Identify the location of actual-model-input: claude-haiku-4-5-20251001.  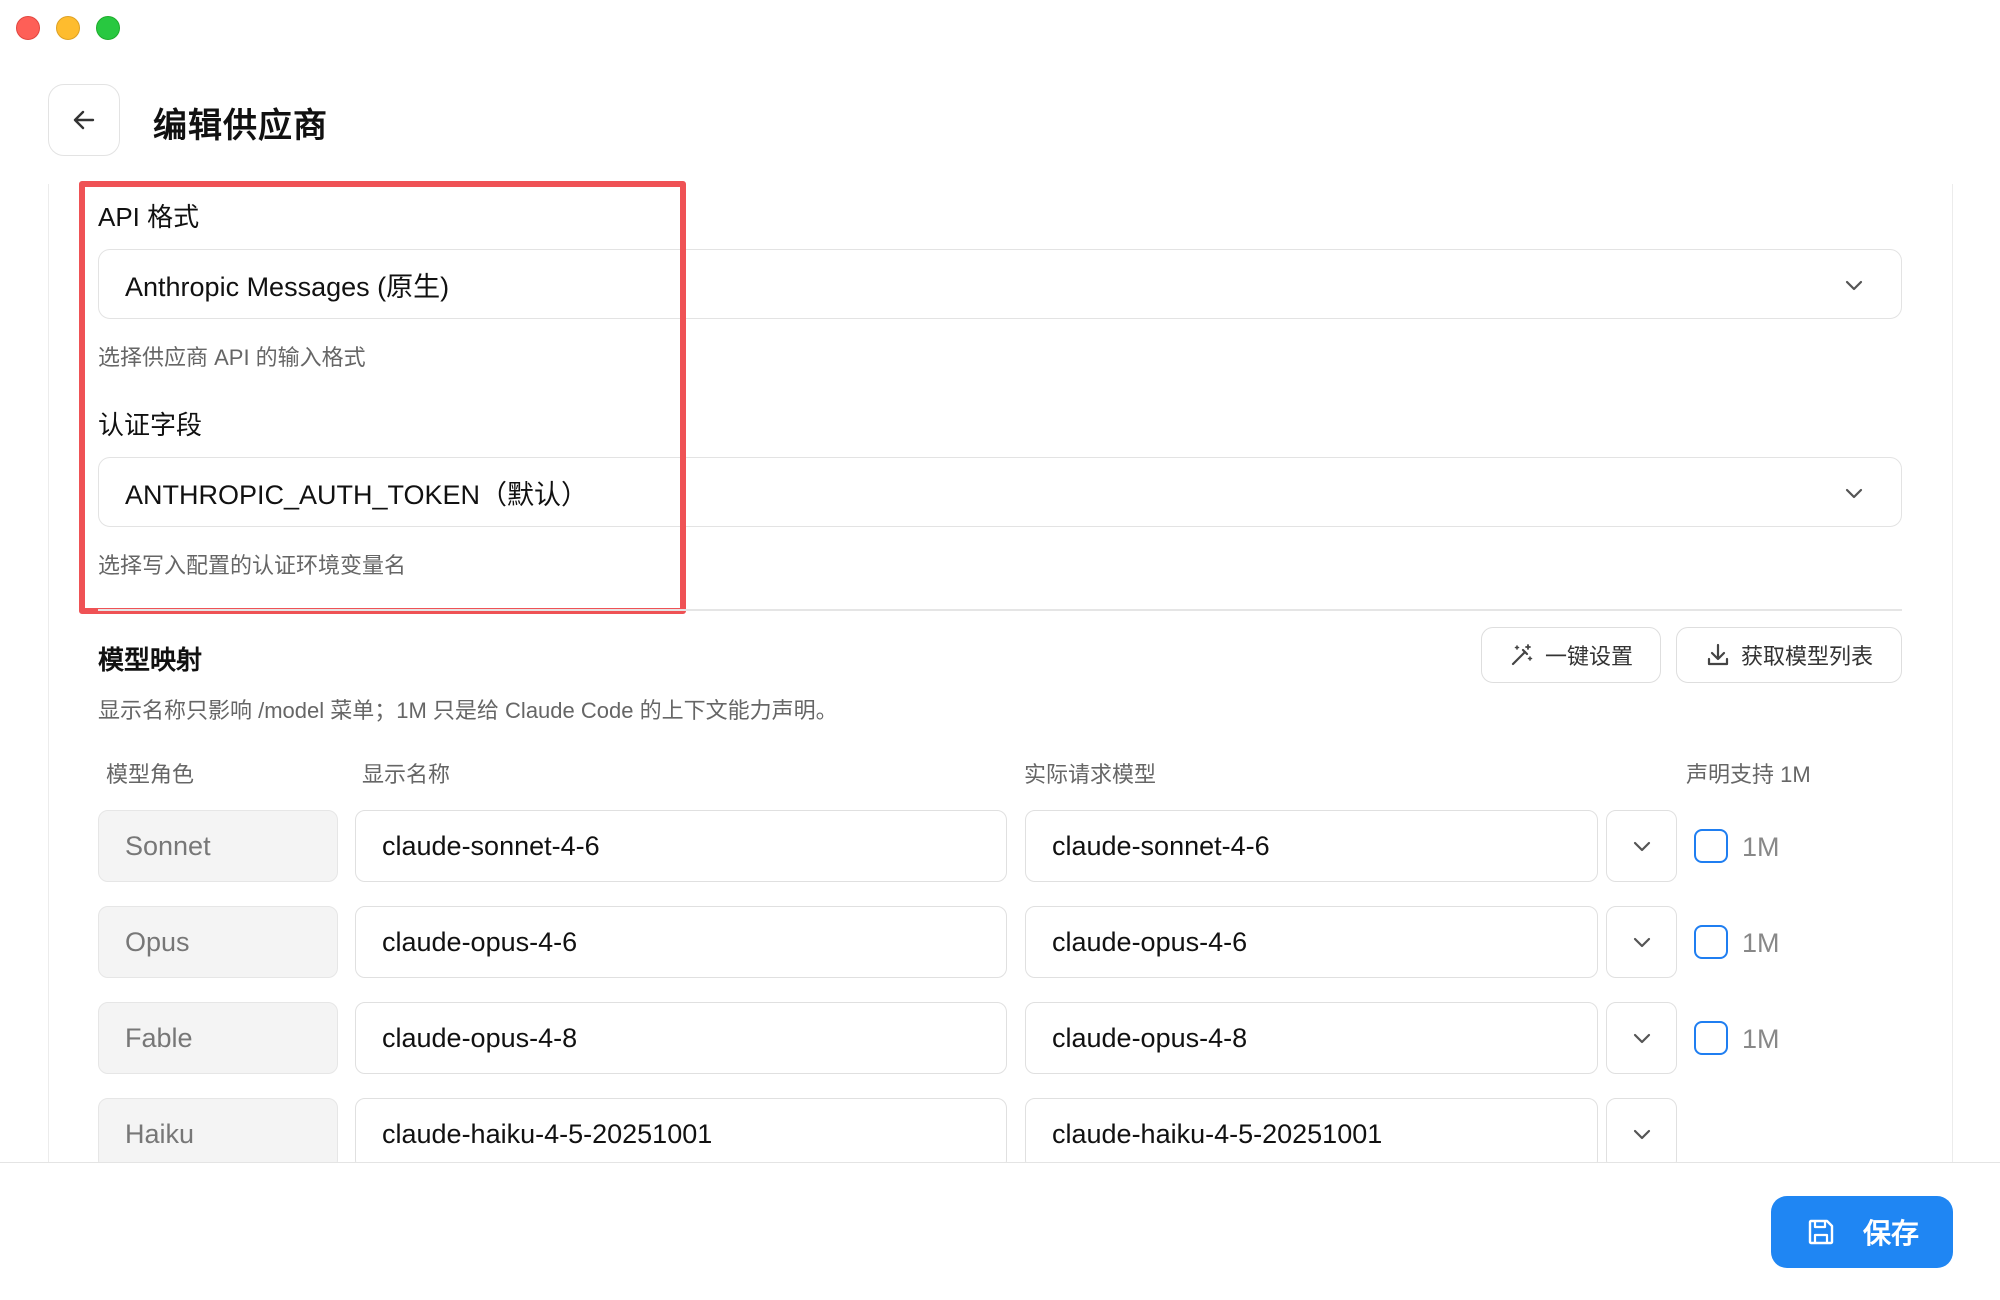
(1311, 1134).